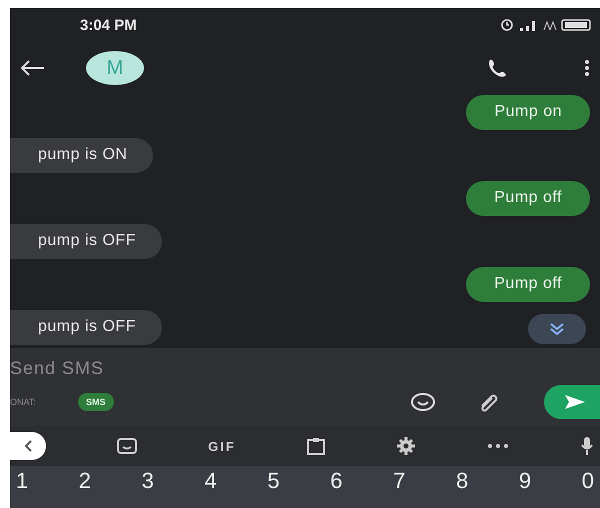  I want to click on number-key: 5, so click(274, 481).